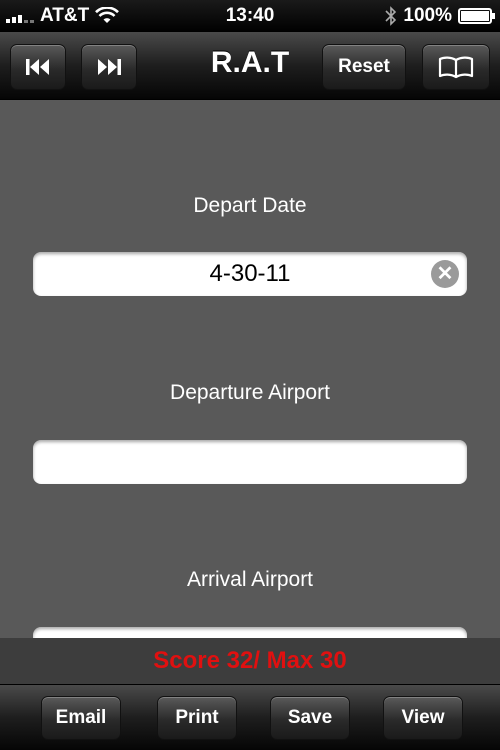 The height and width of the screenshot is (750, 500). Describe the element at coordinates (250, 462) in the screenshot. I see `departure-airport-field` at that location.